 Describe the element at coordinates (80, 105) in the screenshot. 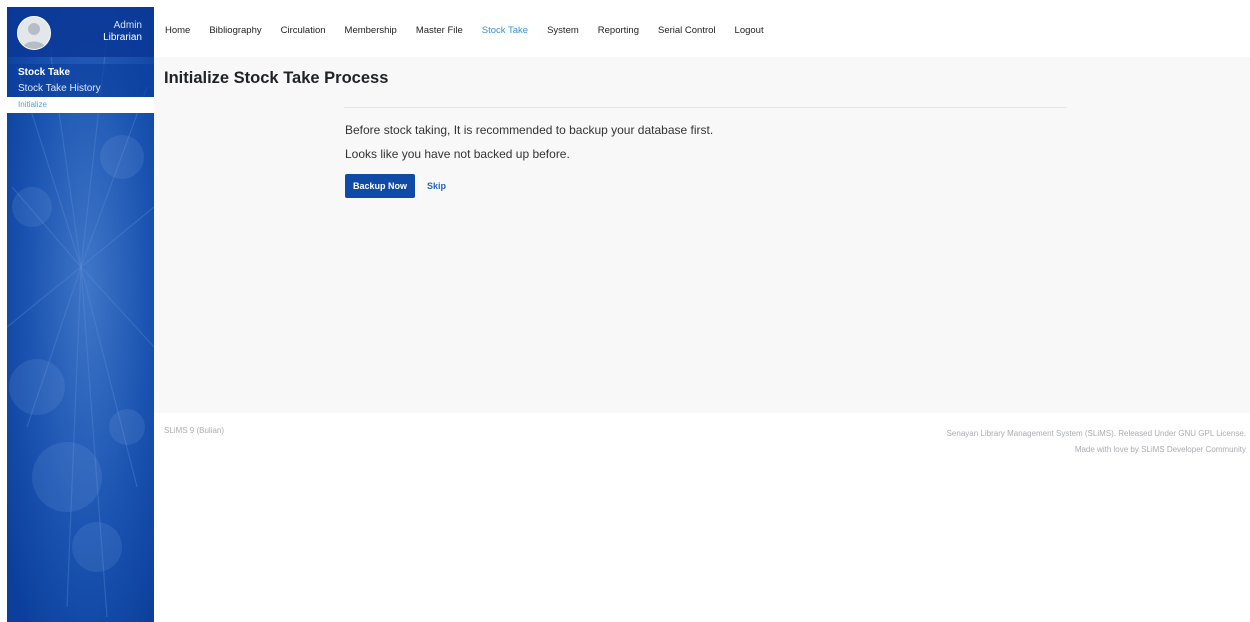

I see `sidebar-item-initialize: Initialize` at that location.